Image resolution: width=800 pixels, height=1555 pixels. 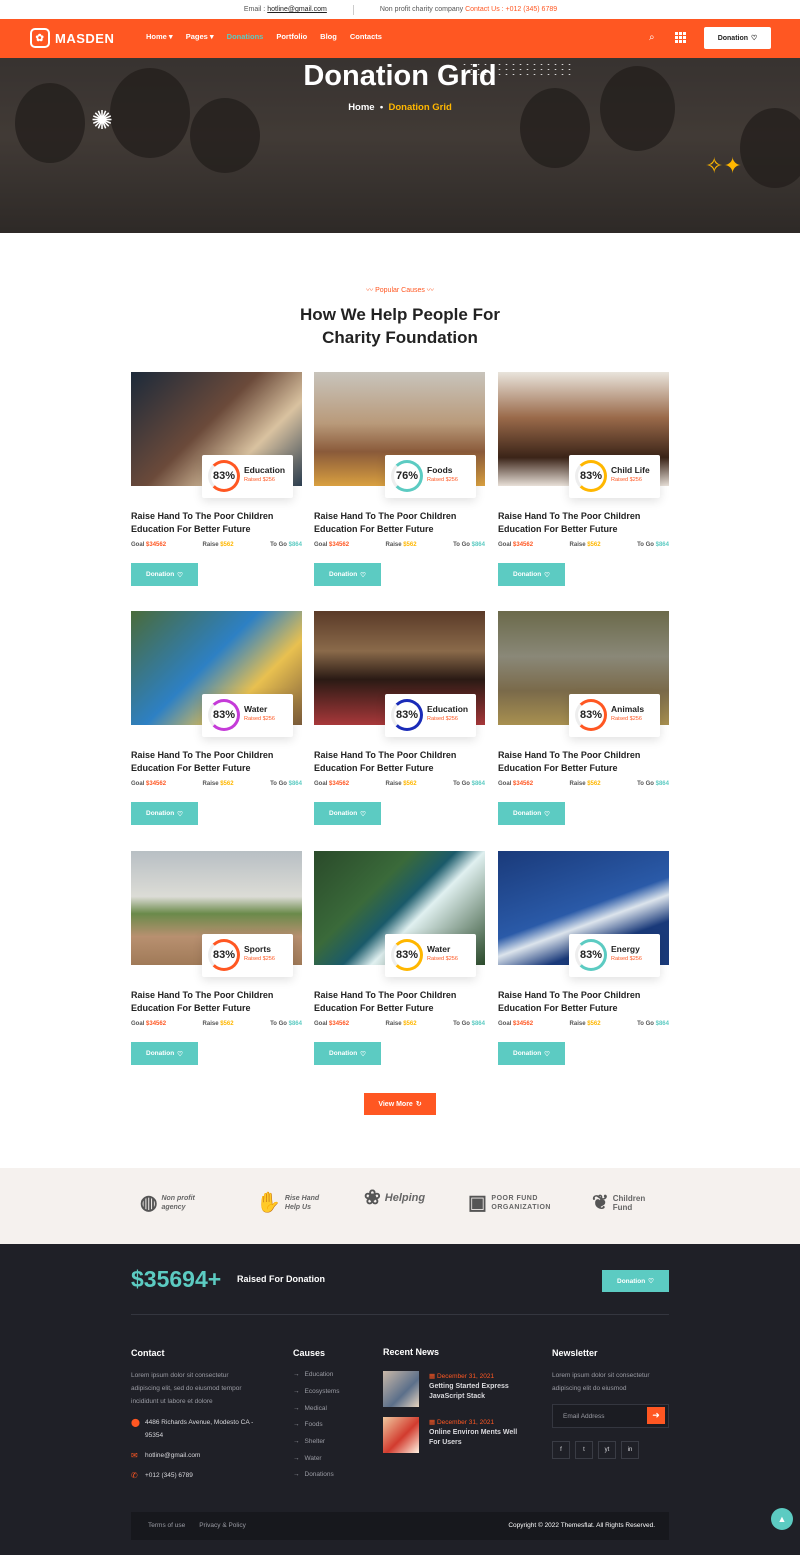 What do you see at coordinates (309, 1441) in the screenshot?
I see `cause-link: → Shelter` at bounding box center [309, 1441].